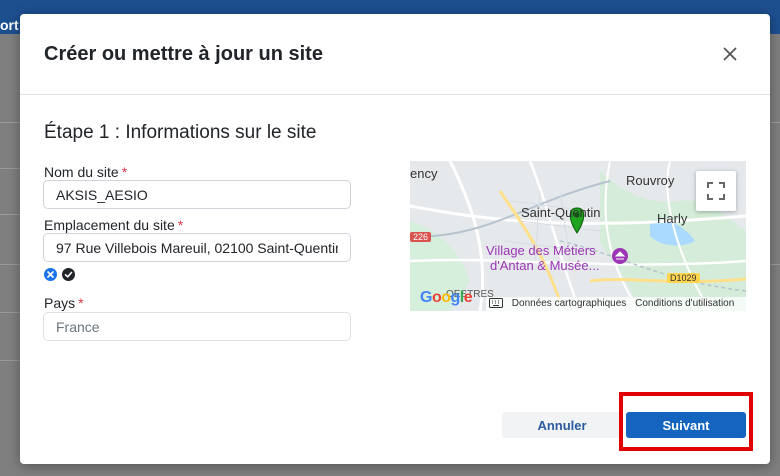  I want to click on map-terms-link: Conditions d'utilisation, so click(684, 304).